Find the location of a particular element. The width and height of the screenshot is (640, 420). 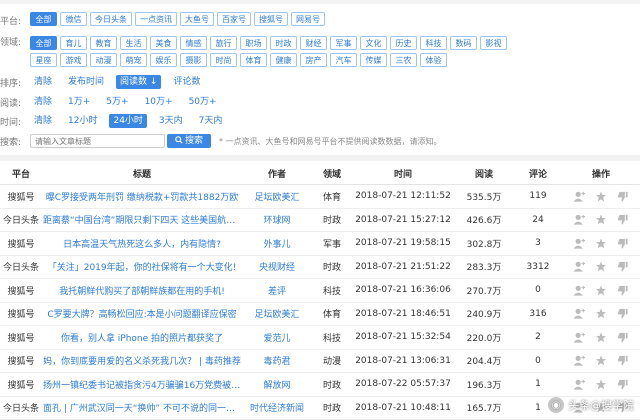

domain-option: 旅行 is located at coordinates (223, 43).